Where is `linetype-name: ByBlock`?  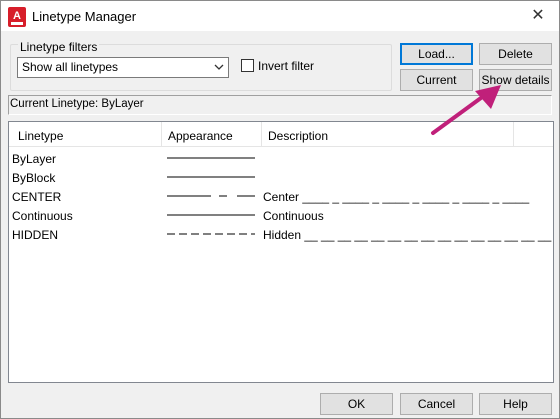
linetype-name: ByBlock is located at coordinates (34, 178).